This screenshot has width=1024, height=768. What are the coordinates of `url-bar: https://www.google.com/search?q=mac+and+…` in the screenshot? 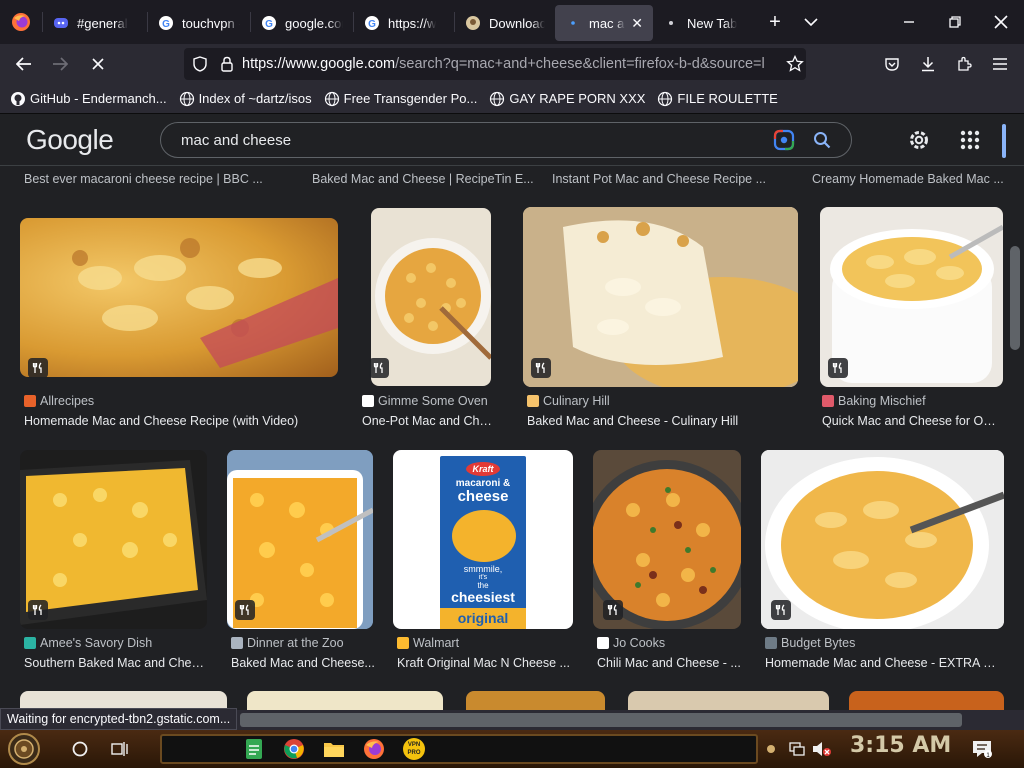 It's located at (495, 64).